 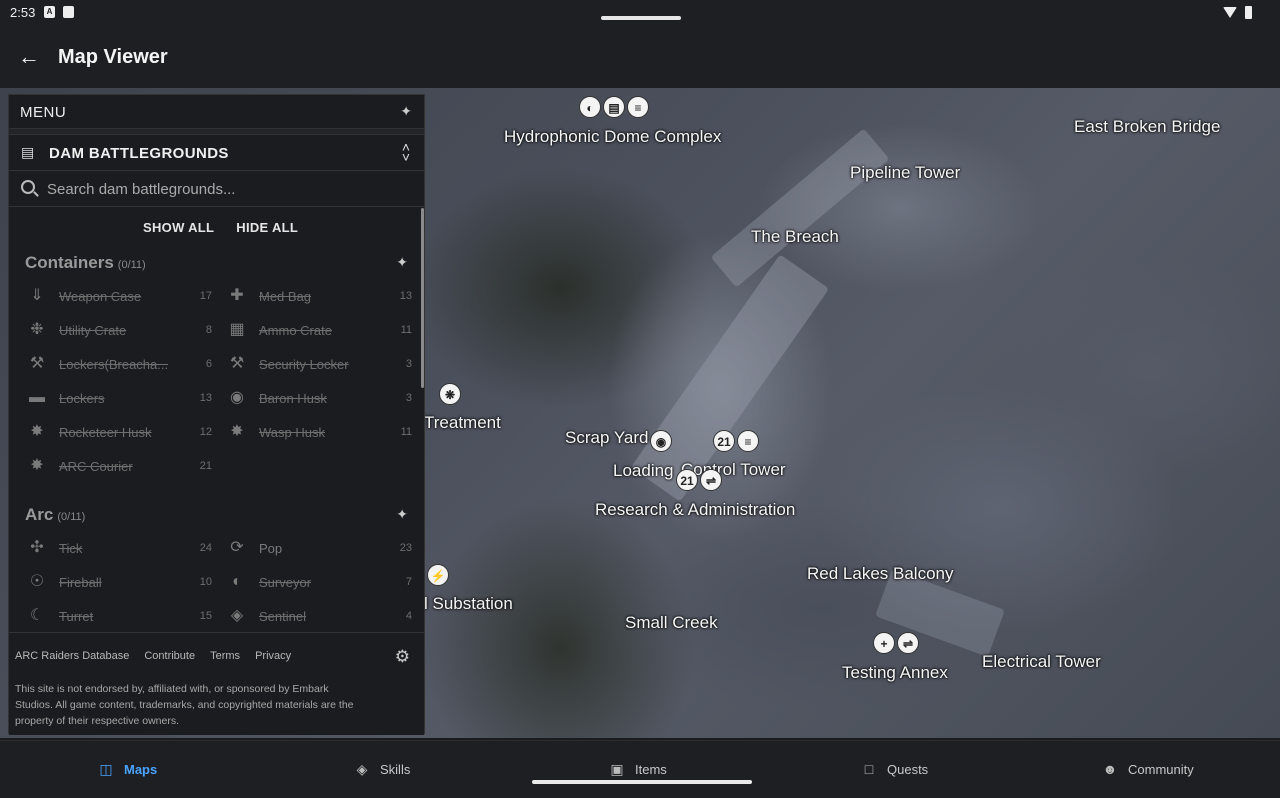 What do you see at coordinates (208, 364) in the screenshot?
I see `filter-item-count: 6` at bounding box center [208, 364].